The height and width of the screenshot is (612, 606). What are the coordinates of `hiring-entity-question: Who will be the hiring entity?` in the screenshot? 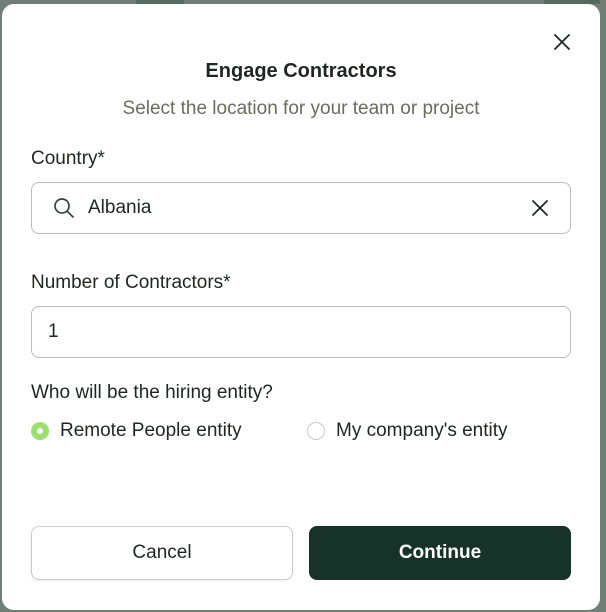 It's located at (152, 392).